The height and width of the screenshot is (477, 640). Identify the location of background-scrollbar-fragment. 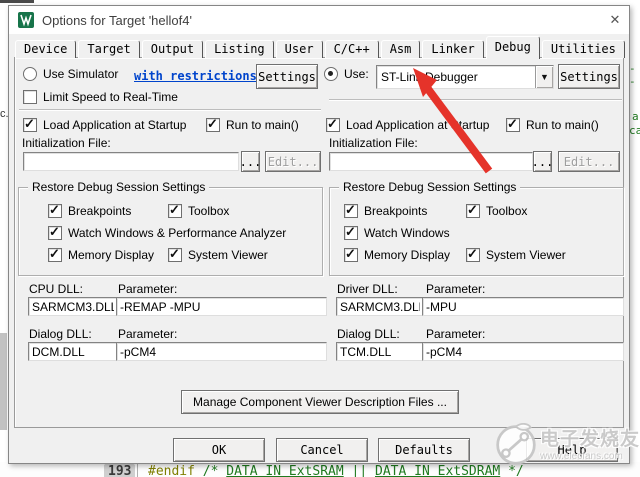
(3, 381).